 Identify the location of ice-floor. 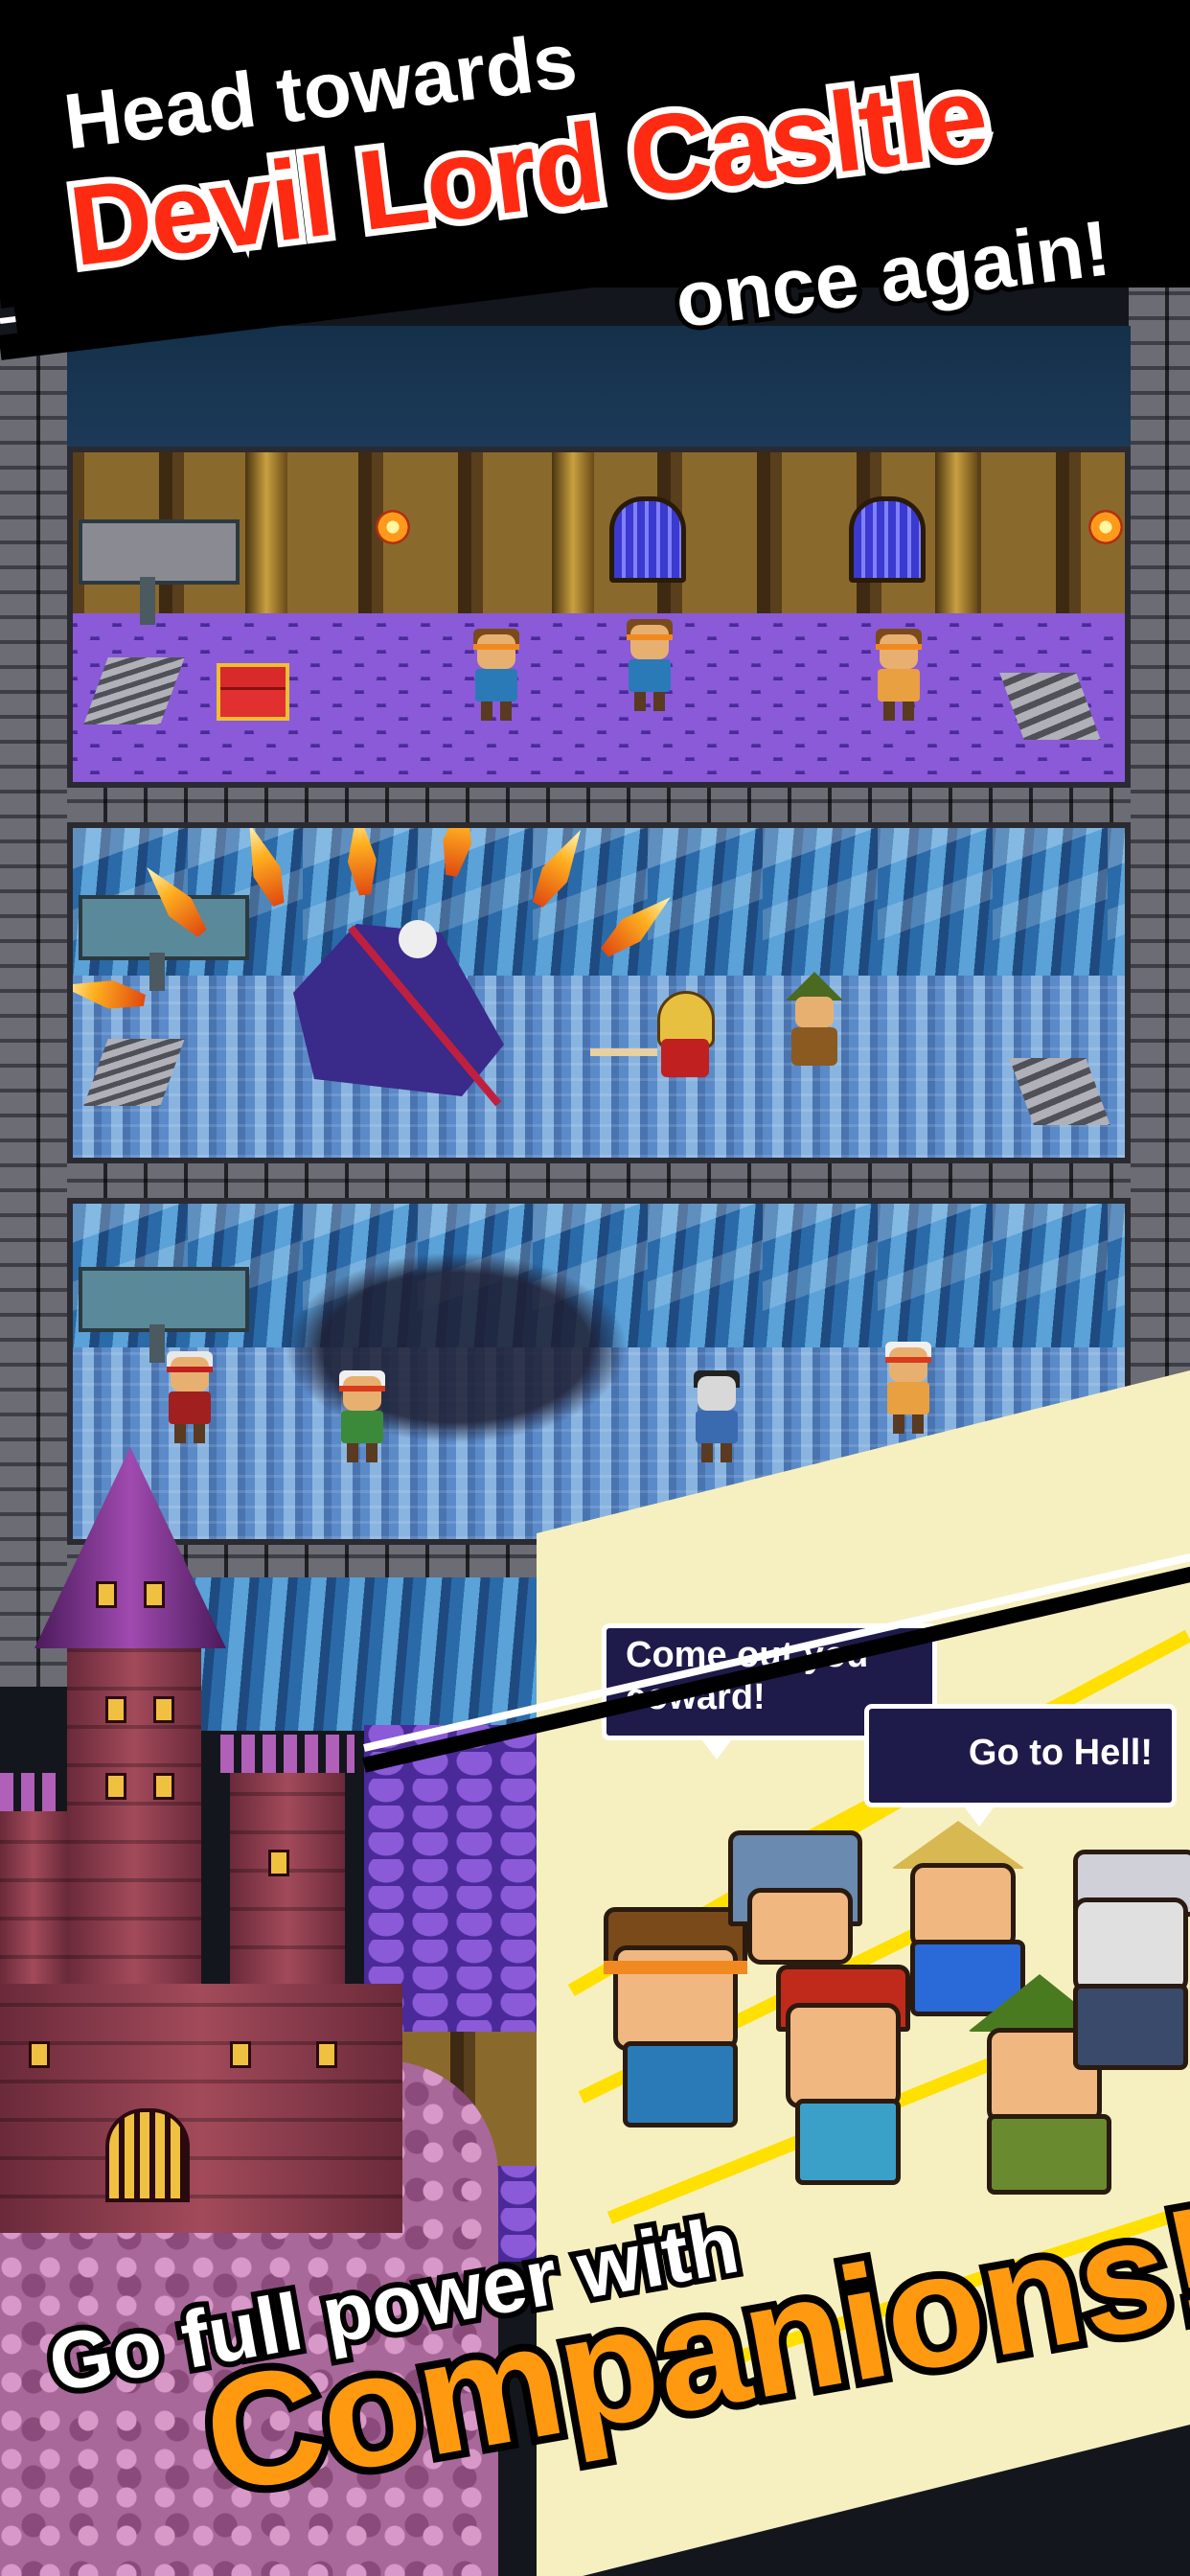
(599, 1067).